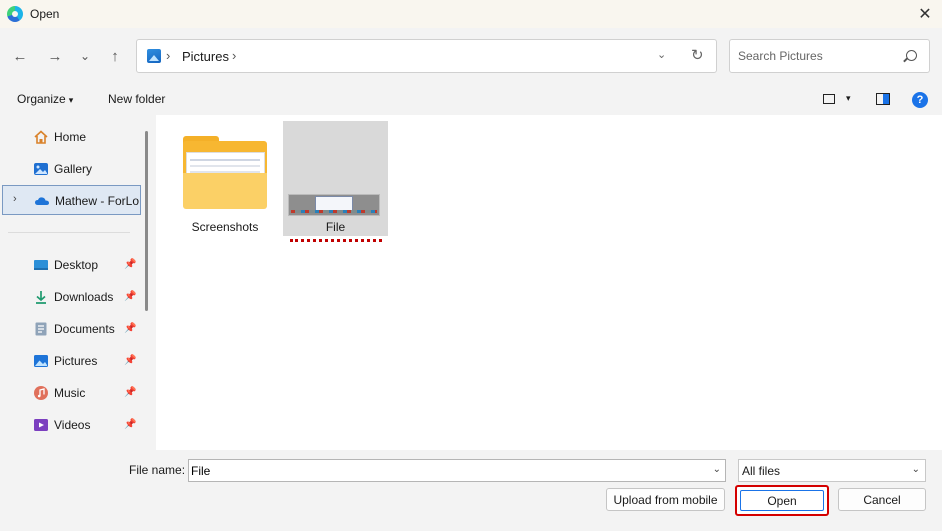  I want to click on sidebar-item-label: Gallery, so click(73, 169).